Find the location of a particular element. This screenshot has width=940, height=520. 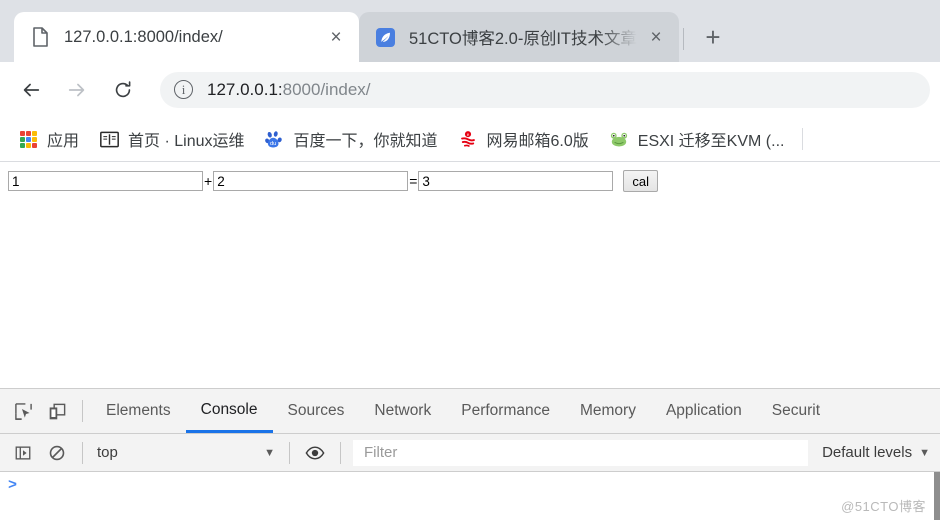

result-input is located at coordinates (516, 181).